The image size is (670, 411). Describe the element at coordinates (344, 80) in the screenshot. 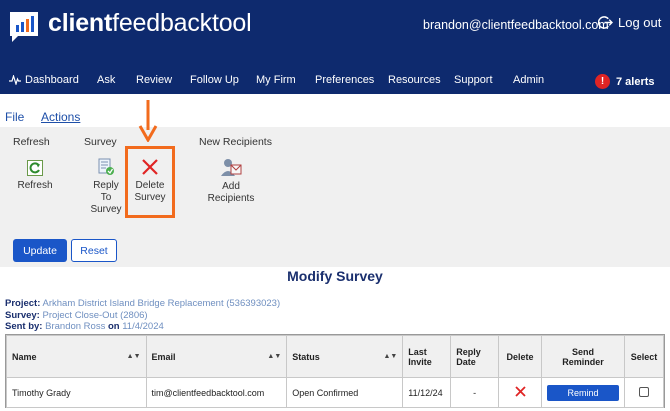

I see `nav-preferences: Preferences` at that location.